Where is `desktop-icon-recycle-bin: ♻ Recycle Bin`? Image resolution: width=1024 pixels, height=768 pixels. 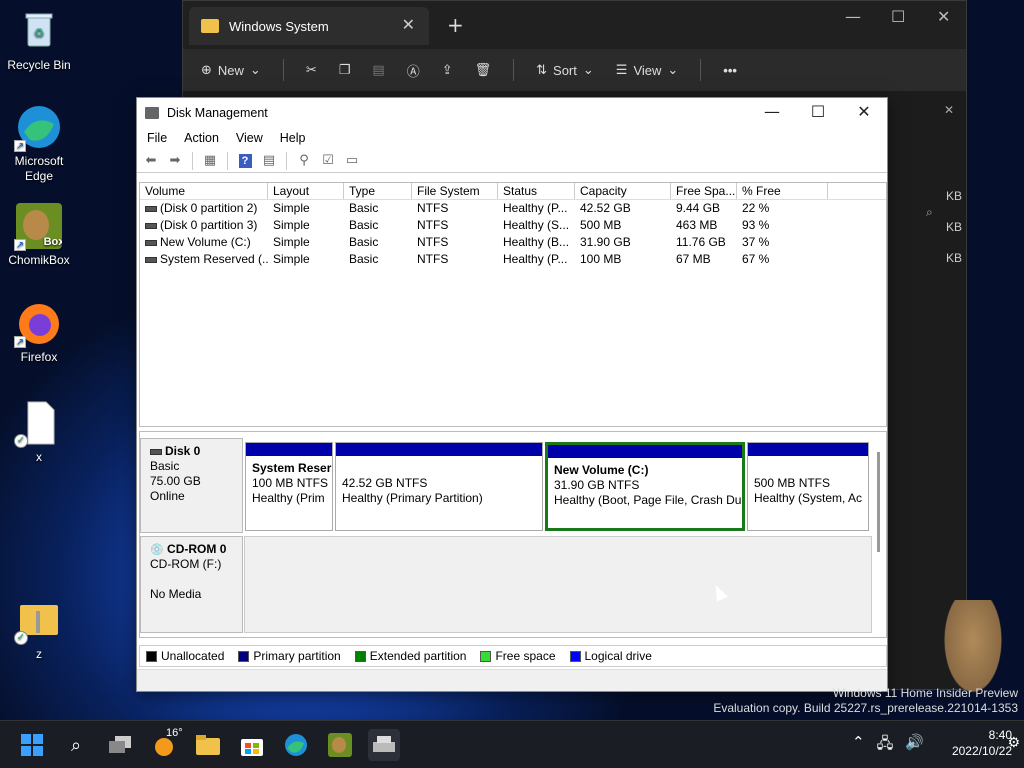
desktop-icon-recycle-bin: ♻ Recycle Bin is located at coordinates (39, 40).